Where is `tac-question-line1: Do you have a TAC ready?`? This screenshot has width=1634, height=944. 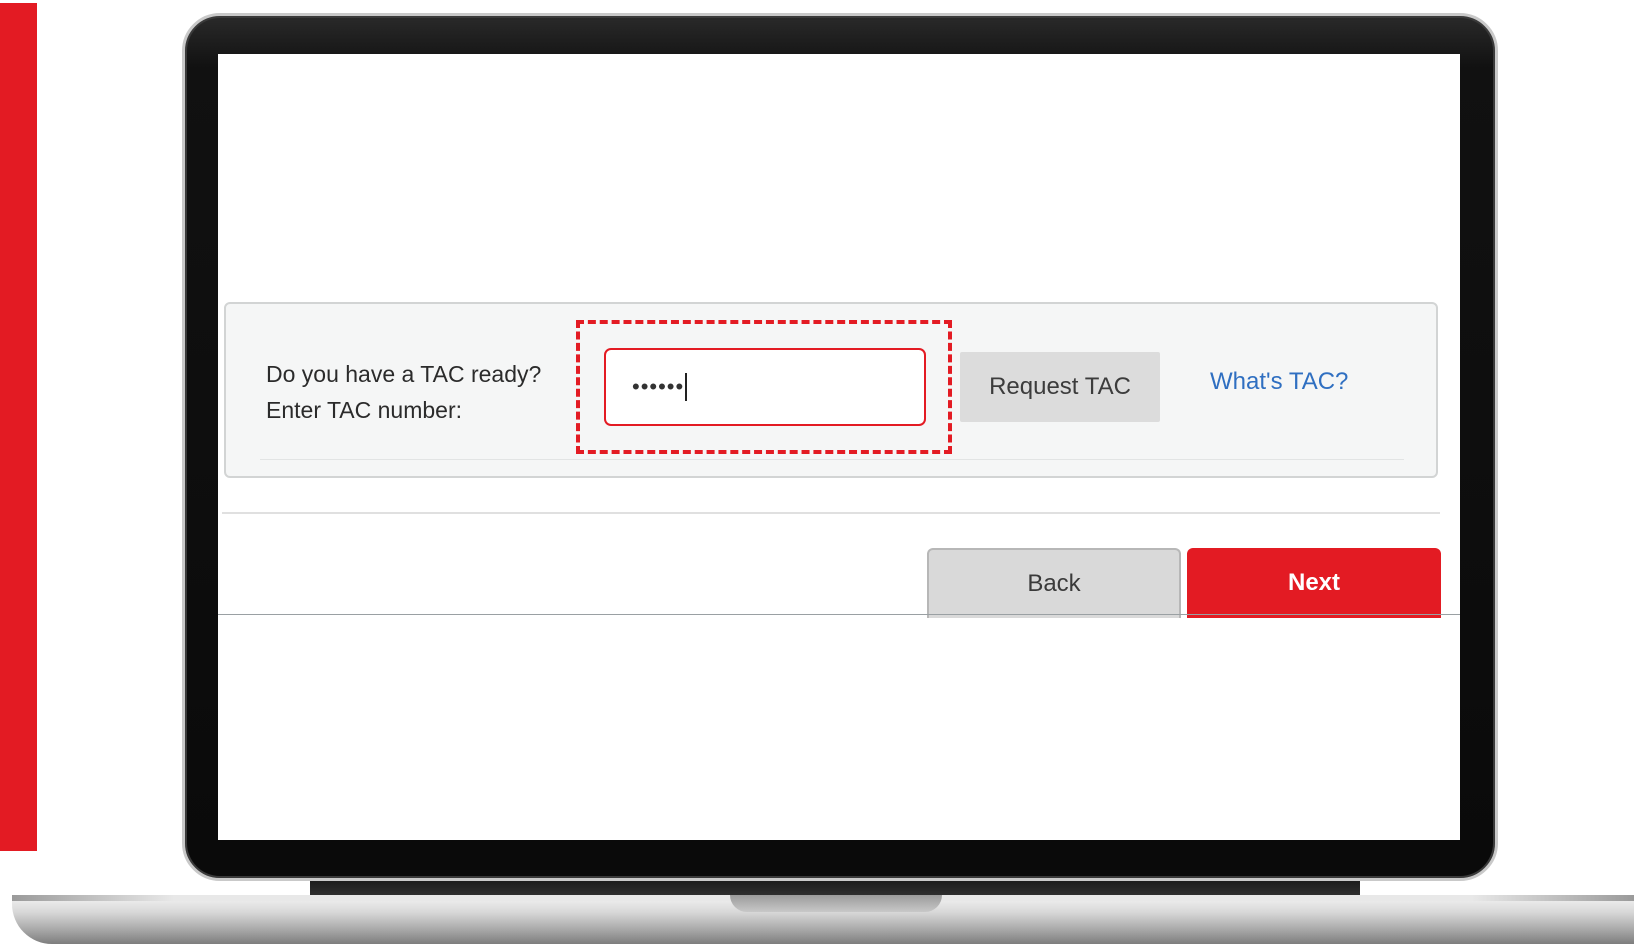
tac-question-line1: Do you have a TAC ready? is located at coordinates (404, 374).